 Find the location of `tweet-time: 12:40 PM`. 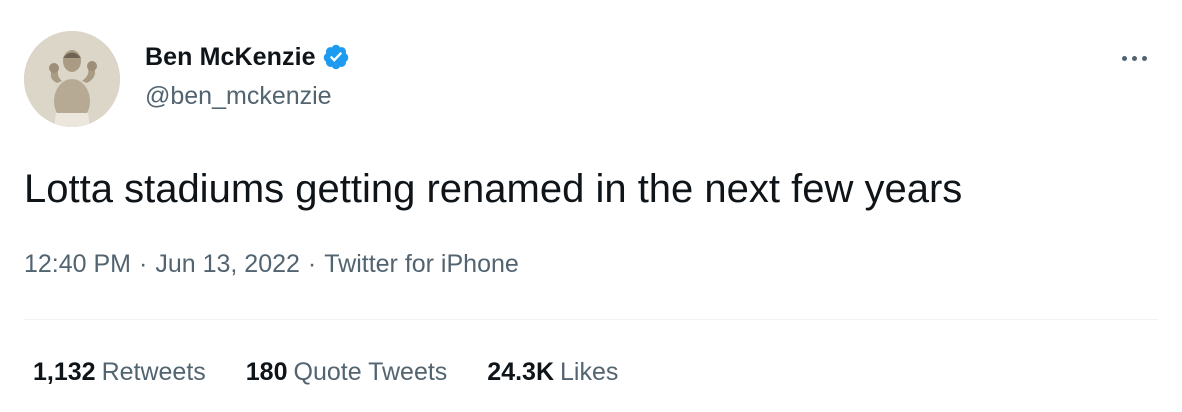

tweet-time: 12:40 PM is located at coordinates (78, 264).